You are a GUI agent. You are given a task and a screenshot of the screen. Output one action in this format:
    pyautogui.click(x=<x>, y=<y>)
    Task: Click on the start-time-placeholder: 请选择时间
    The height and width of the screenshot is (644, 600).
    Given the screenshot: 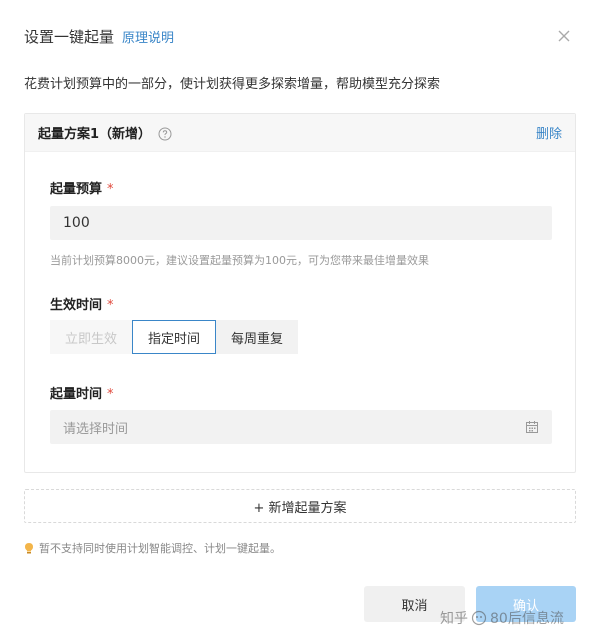 What is the action you would take?
    pyautogui.click(x=96, y=429)
    